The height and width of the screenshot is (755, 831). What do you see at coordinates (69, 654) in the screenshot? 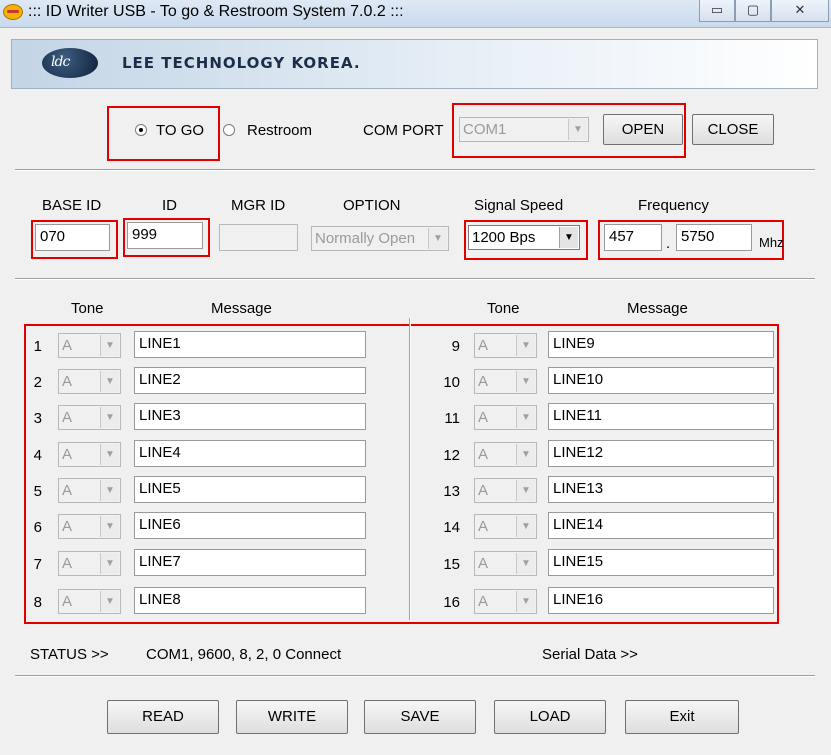
I see `status-label: STATUS >>` at bounding box center [69, 654].